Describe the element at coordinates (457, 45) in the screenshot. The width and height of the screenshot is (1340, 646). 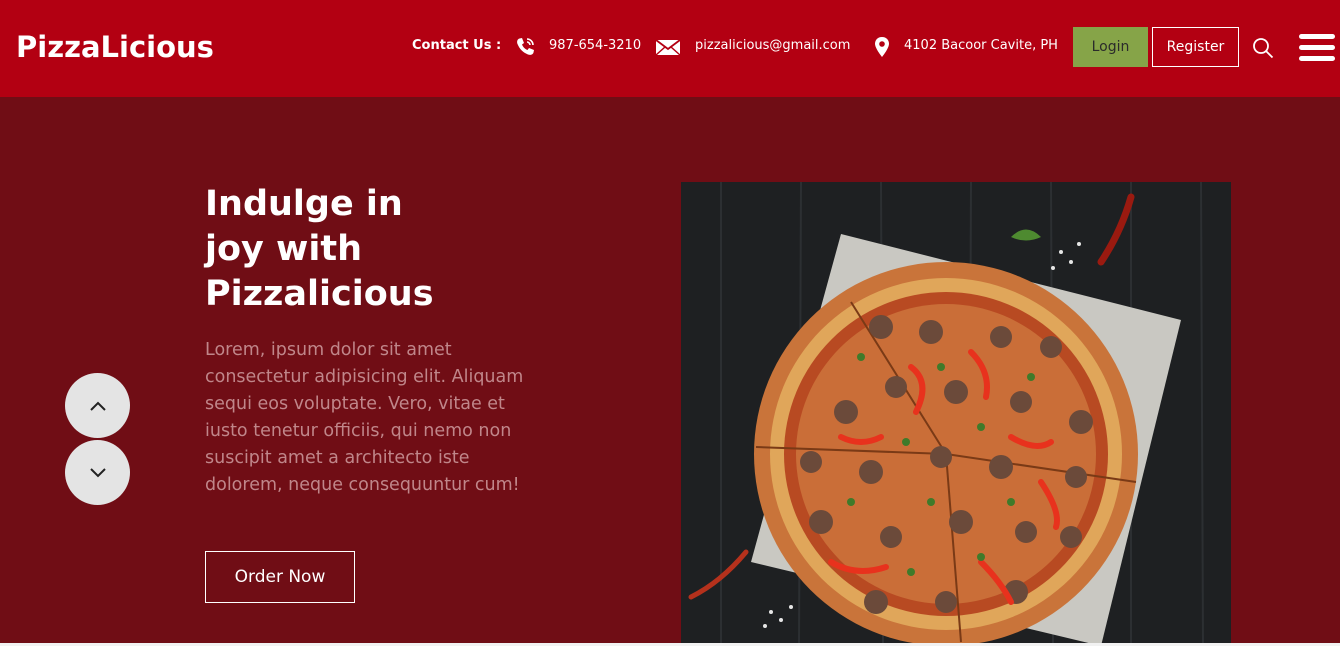
I see `contact-label: Contact Us :` at that location.